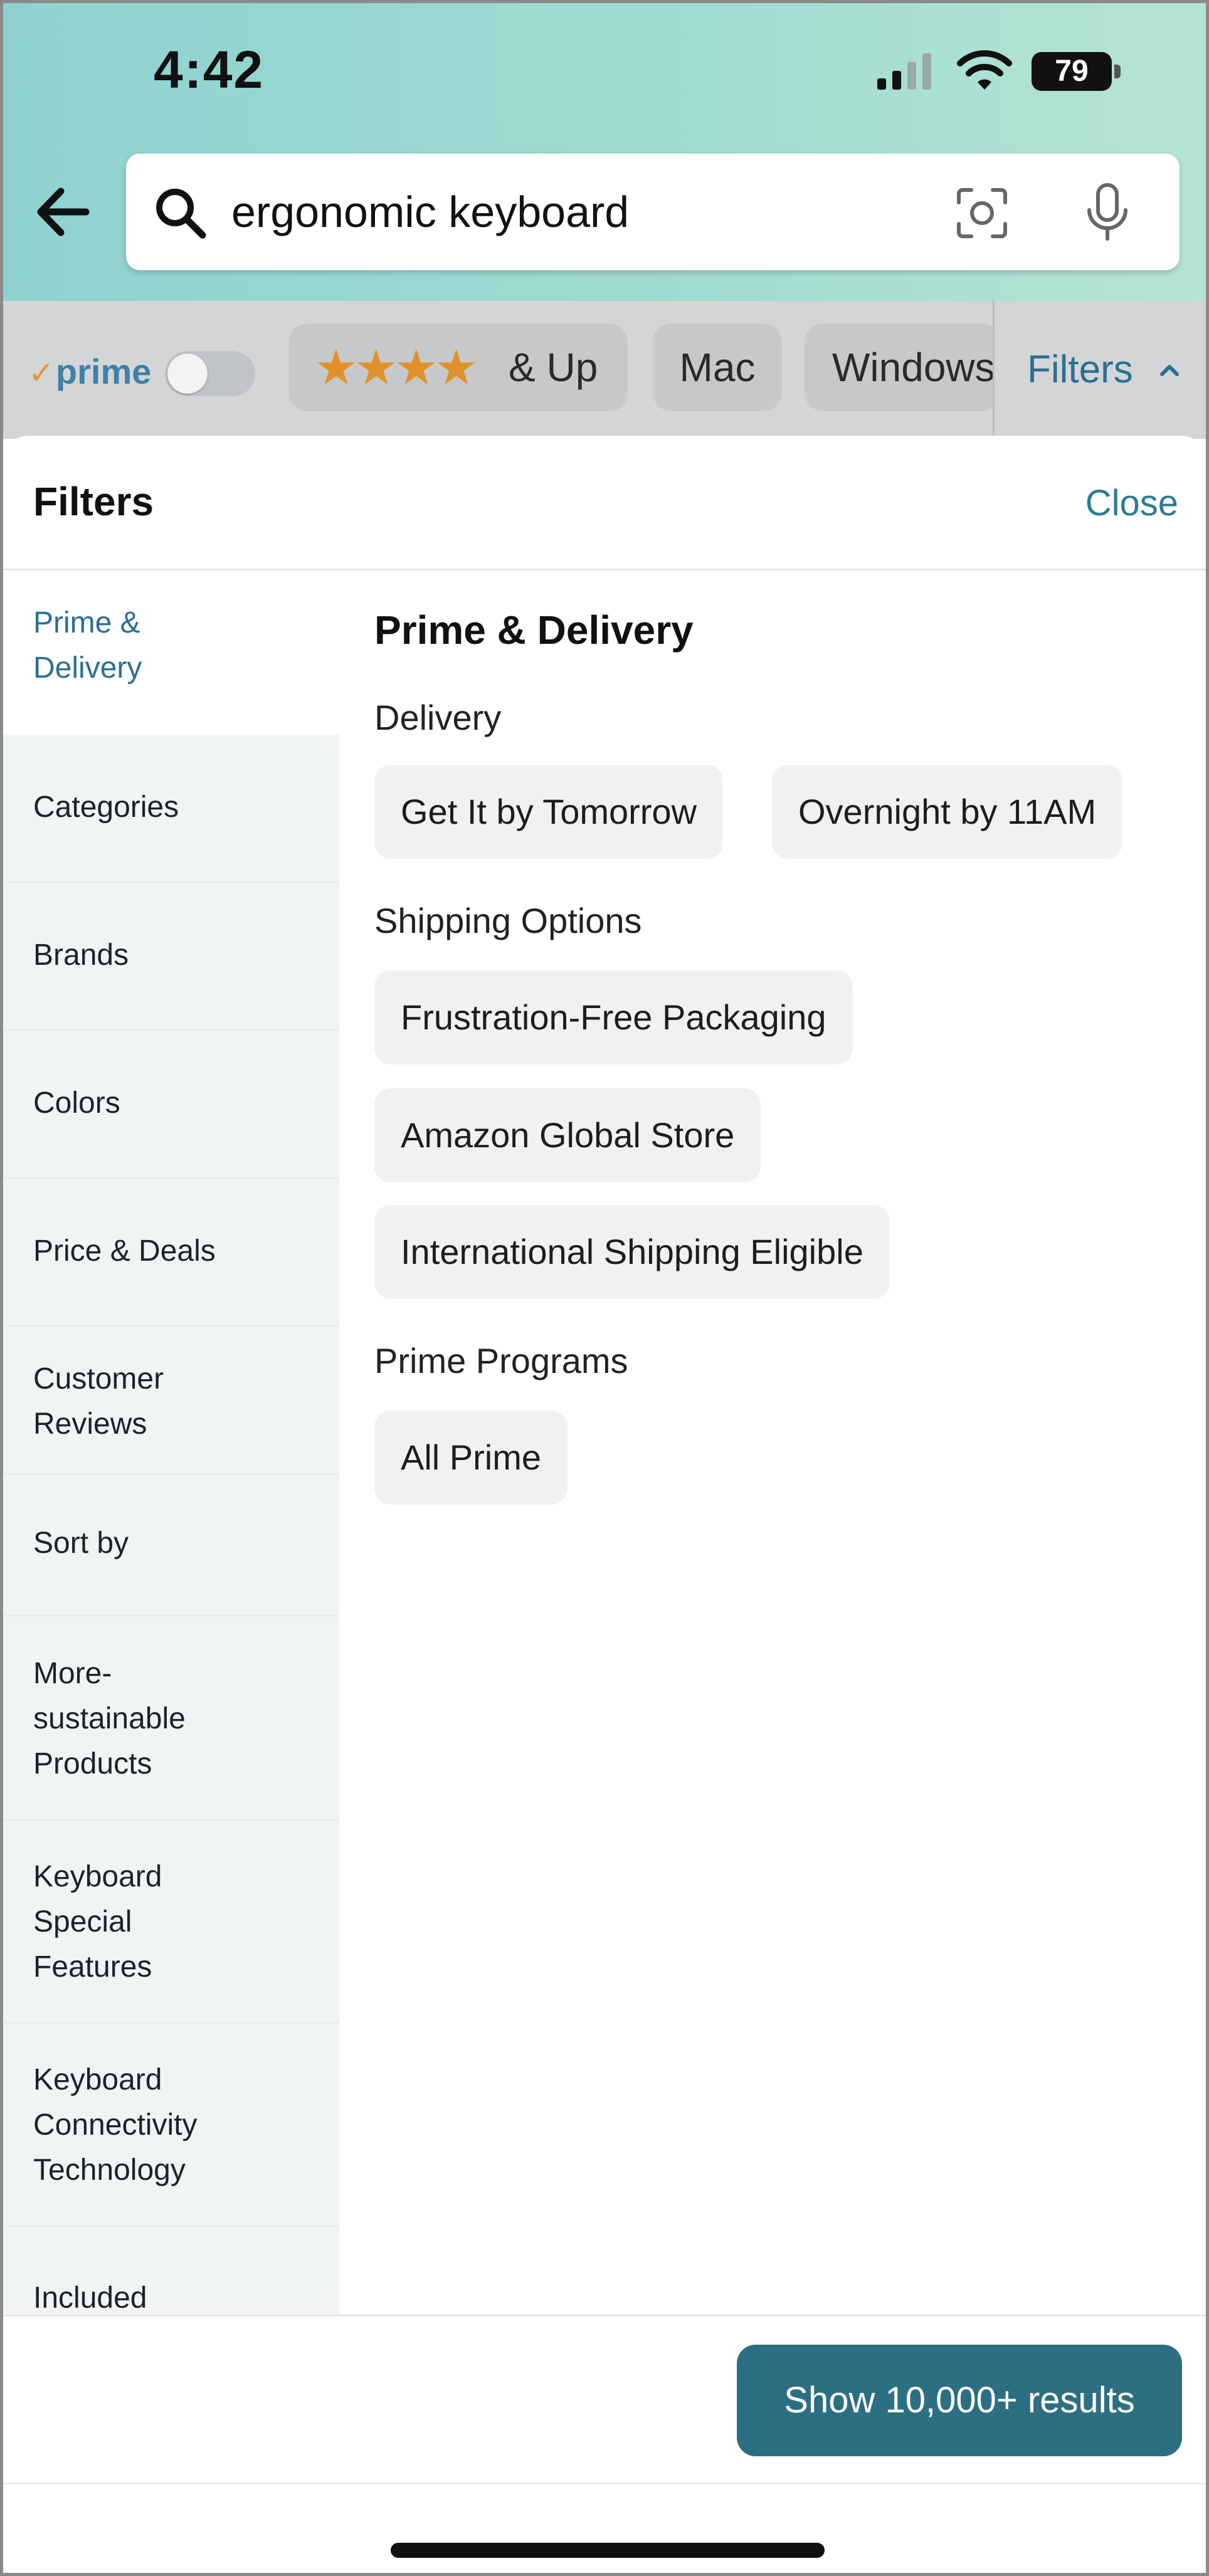 Image resolution: width=1209 pixels, height=2576 pixels. Describe the element at coordinates (209, 69) in the screenshot. I see `status-time: 4:42` at that location.